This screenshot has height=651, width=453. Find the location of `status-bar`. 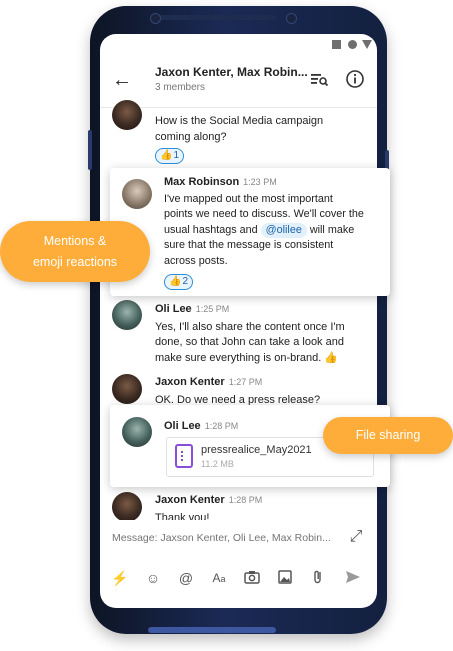

status-bar is located at coordinates (238, 45).